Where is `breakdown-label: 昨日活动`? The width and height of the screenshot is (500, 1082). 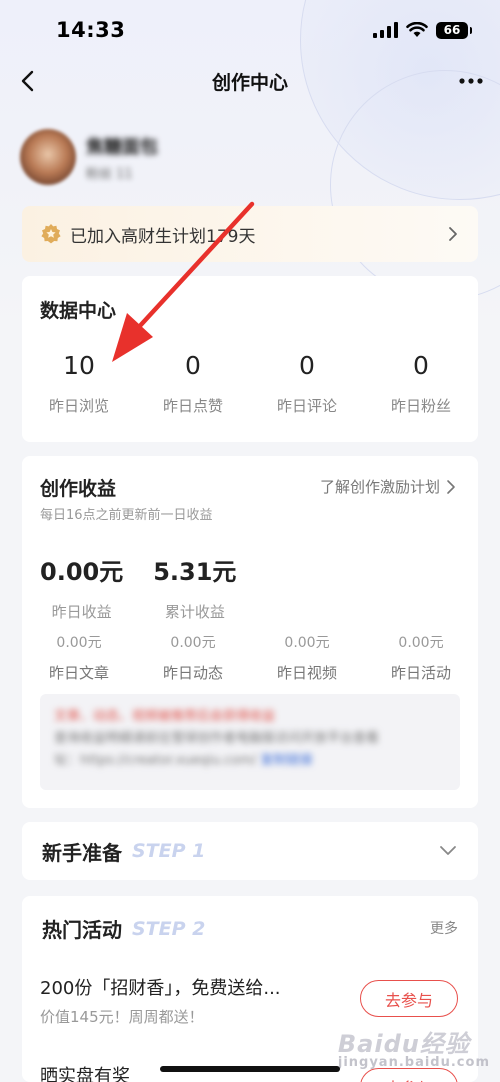
breakdown-label: 昨日活动 is located at coordinates (420, 673).